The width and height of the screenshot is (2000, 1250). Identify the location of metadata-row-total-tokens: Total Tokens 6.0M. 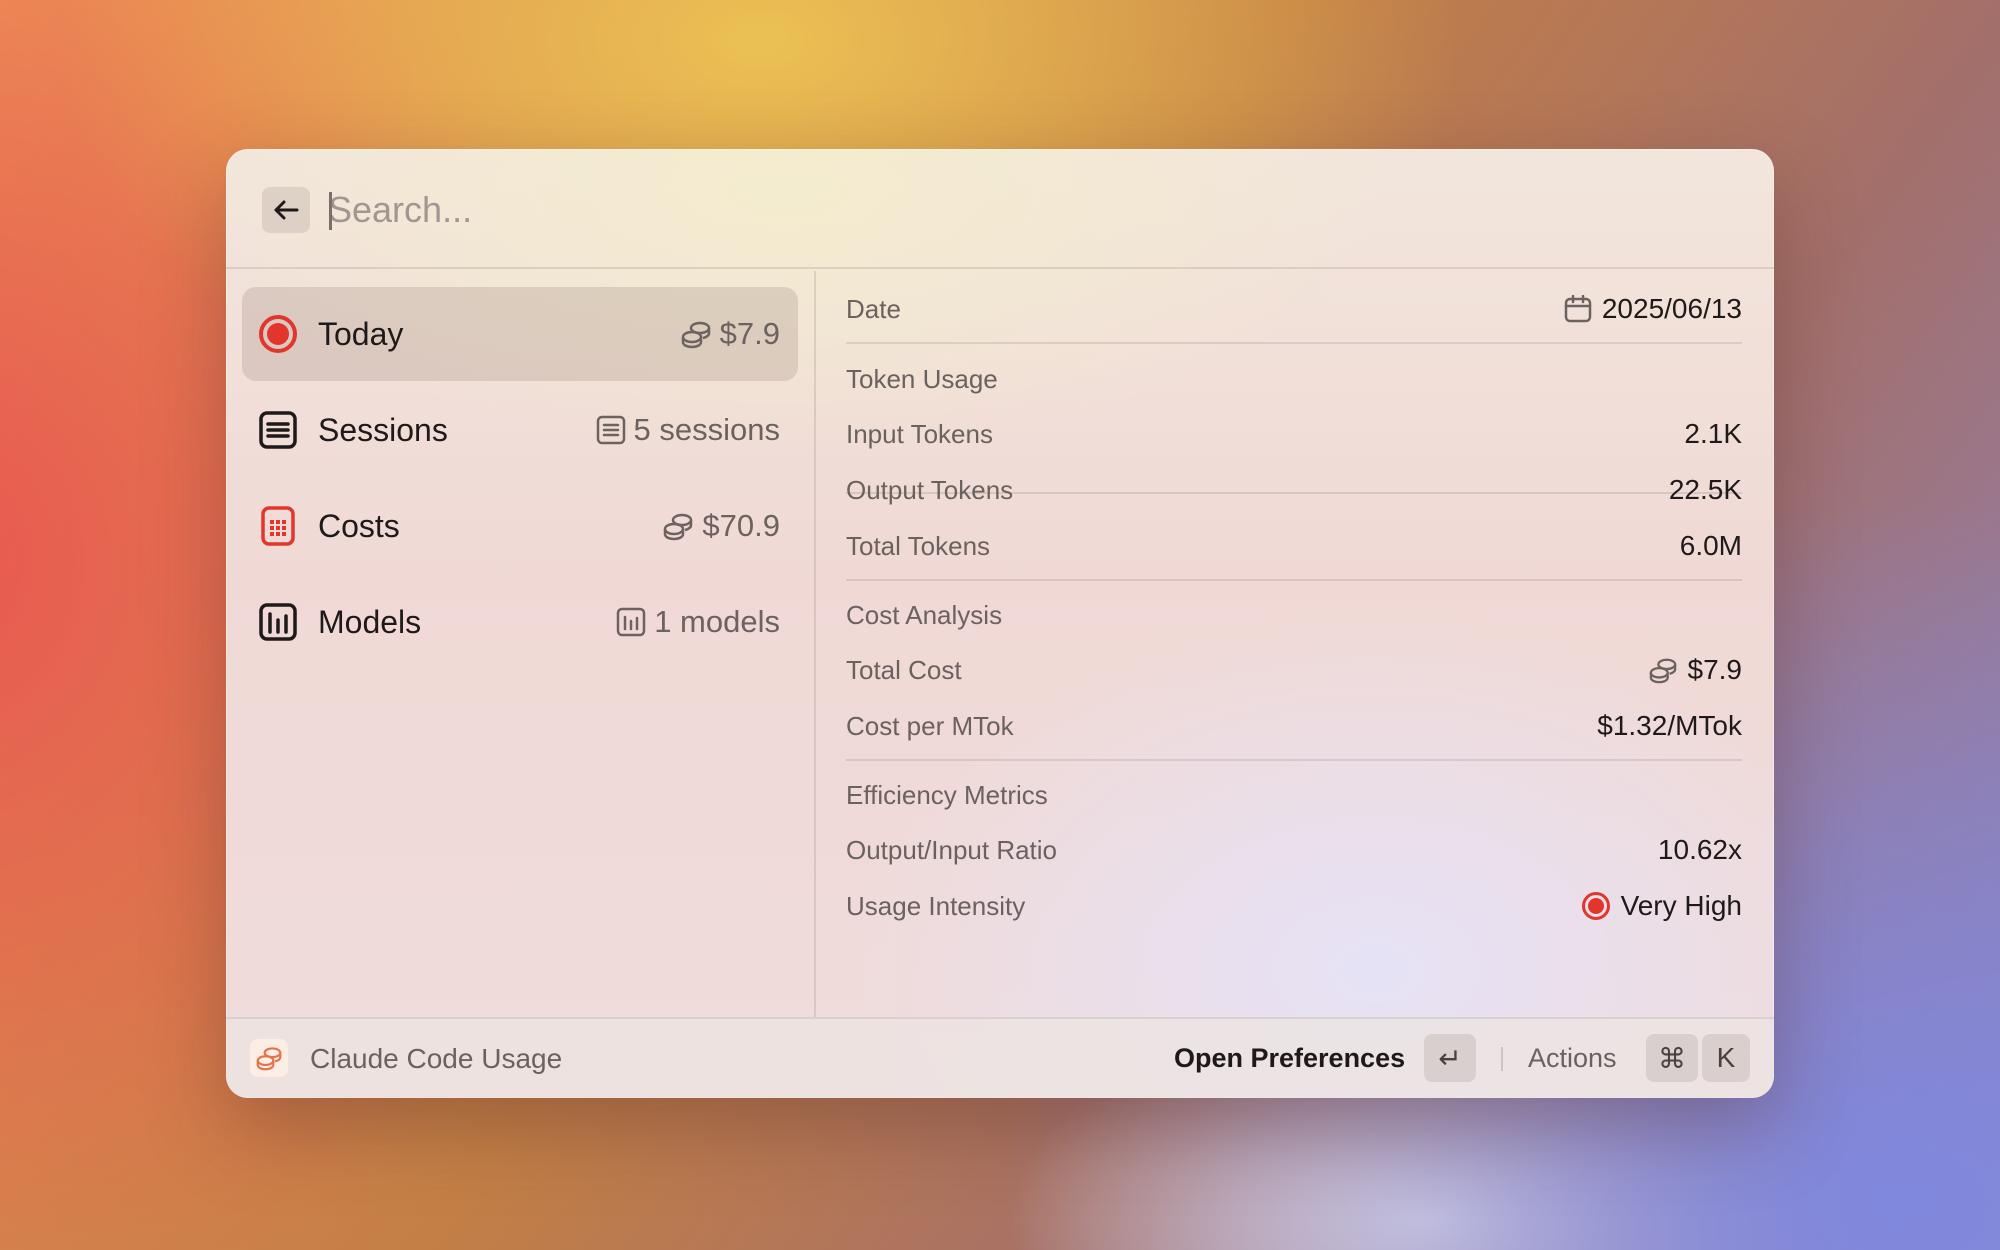
(1294, 546).